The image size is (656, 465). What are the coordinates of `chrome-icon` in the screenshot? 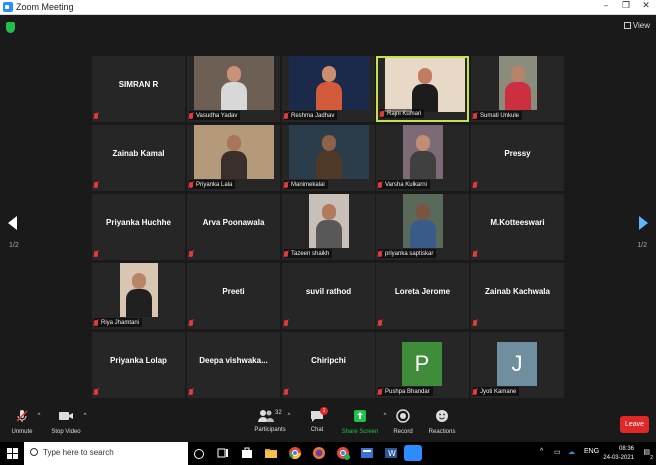 It's located at (295, 453).